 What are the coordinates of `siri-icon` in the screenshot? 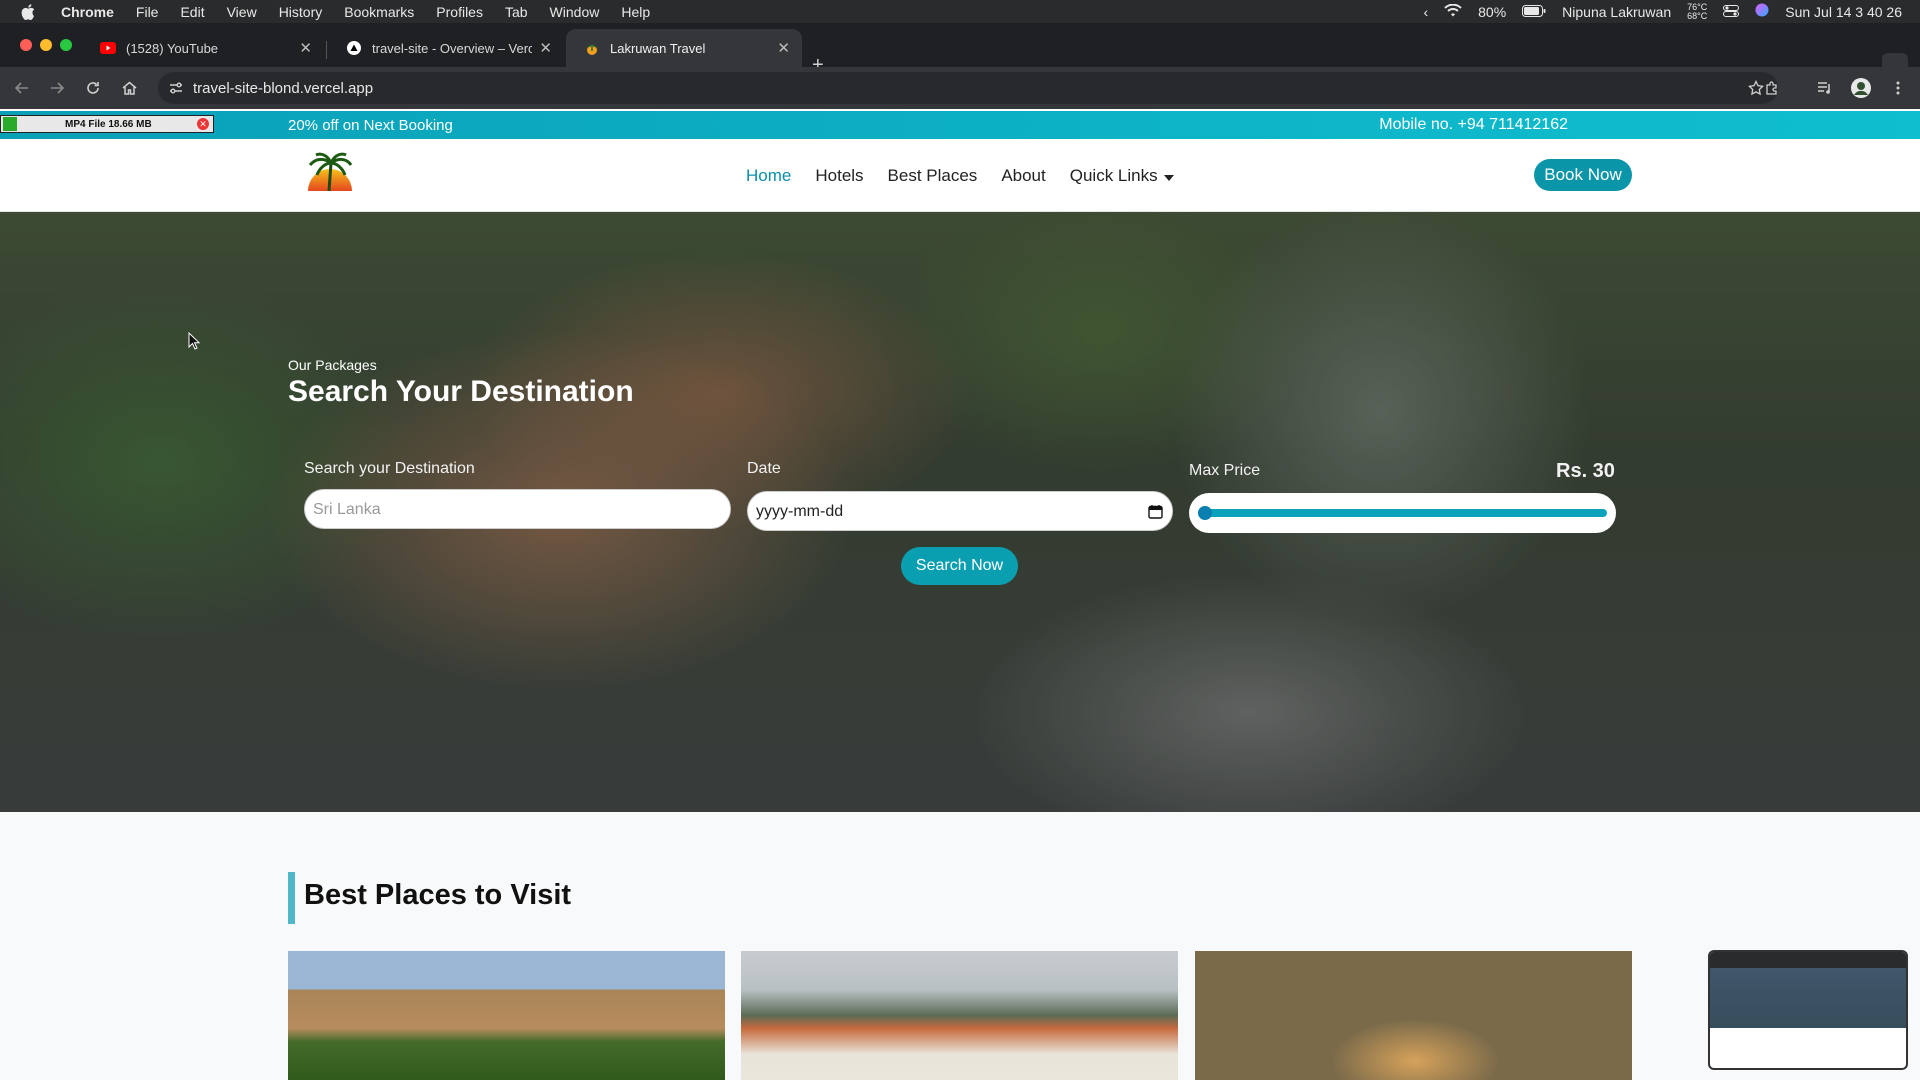 It's located at (1762, 11).